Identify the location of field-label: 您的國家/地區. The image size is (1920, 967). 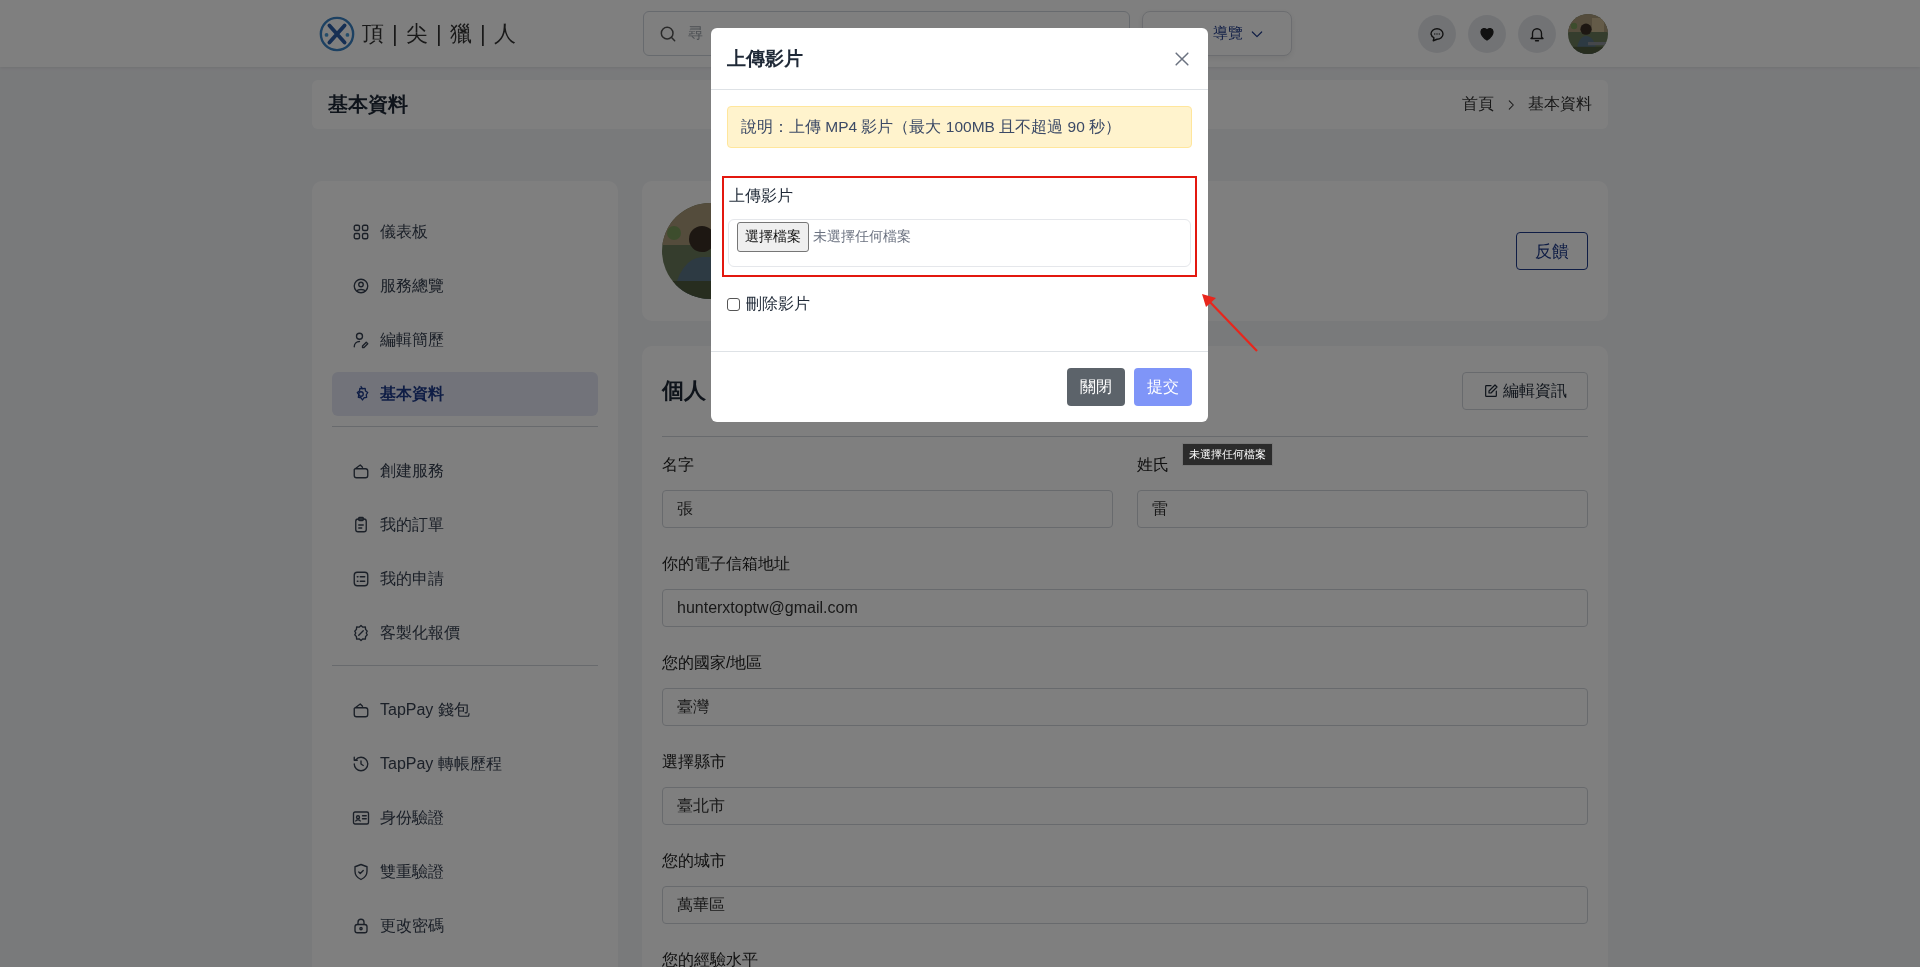
(713, 663).